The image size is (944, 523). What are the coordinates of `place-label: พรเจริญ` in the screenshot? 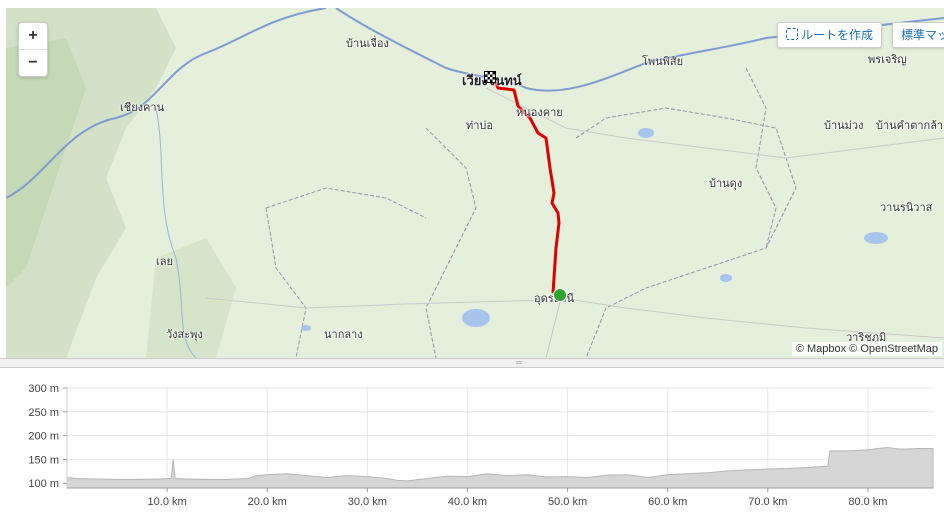 It's located at (887, 59).